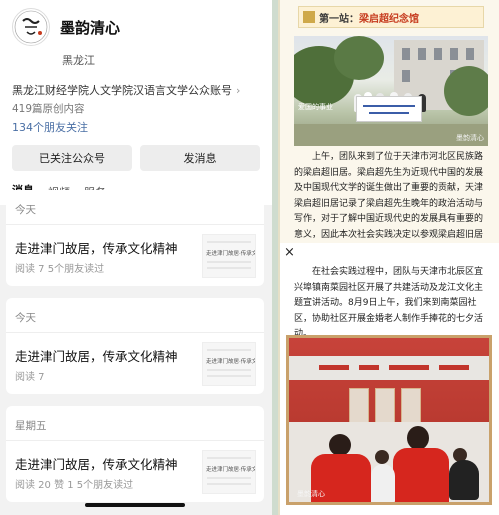 This screenshot has height=515, width=499. I want to click on flag-icon, so click(309, 17).